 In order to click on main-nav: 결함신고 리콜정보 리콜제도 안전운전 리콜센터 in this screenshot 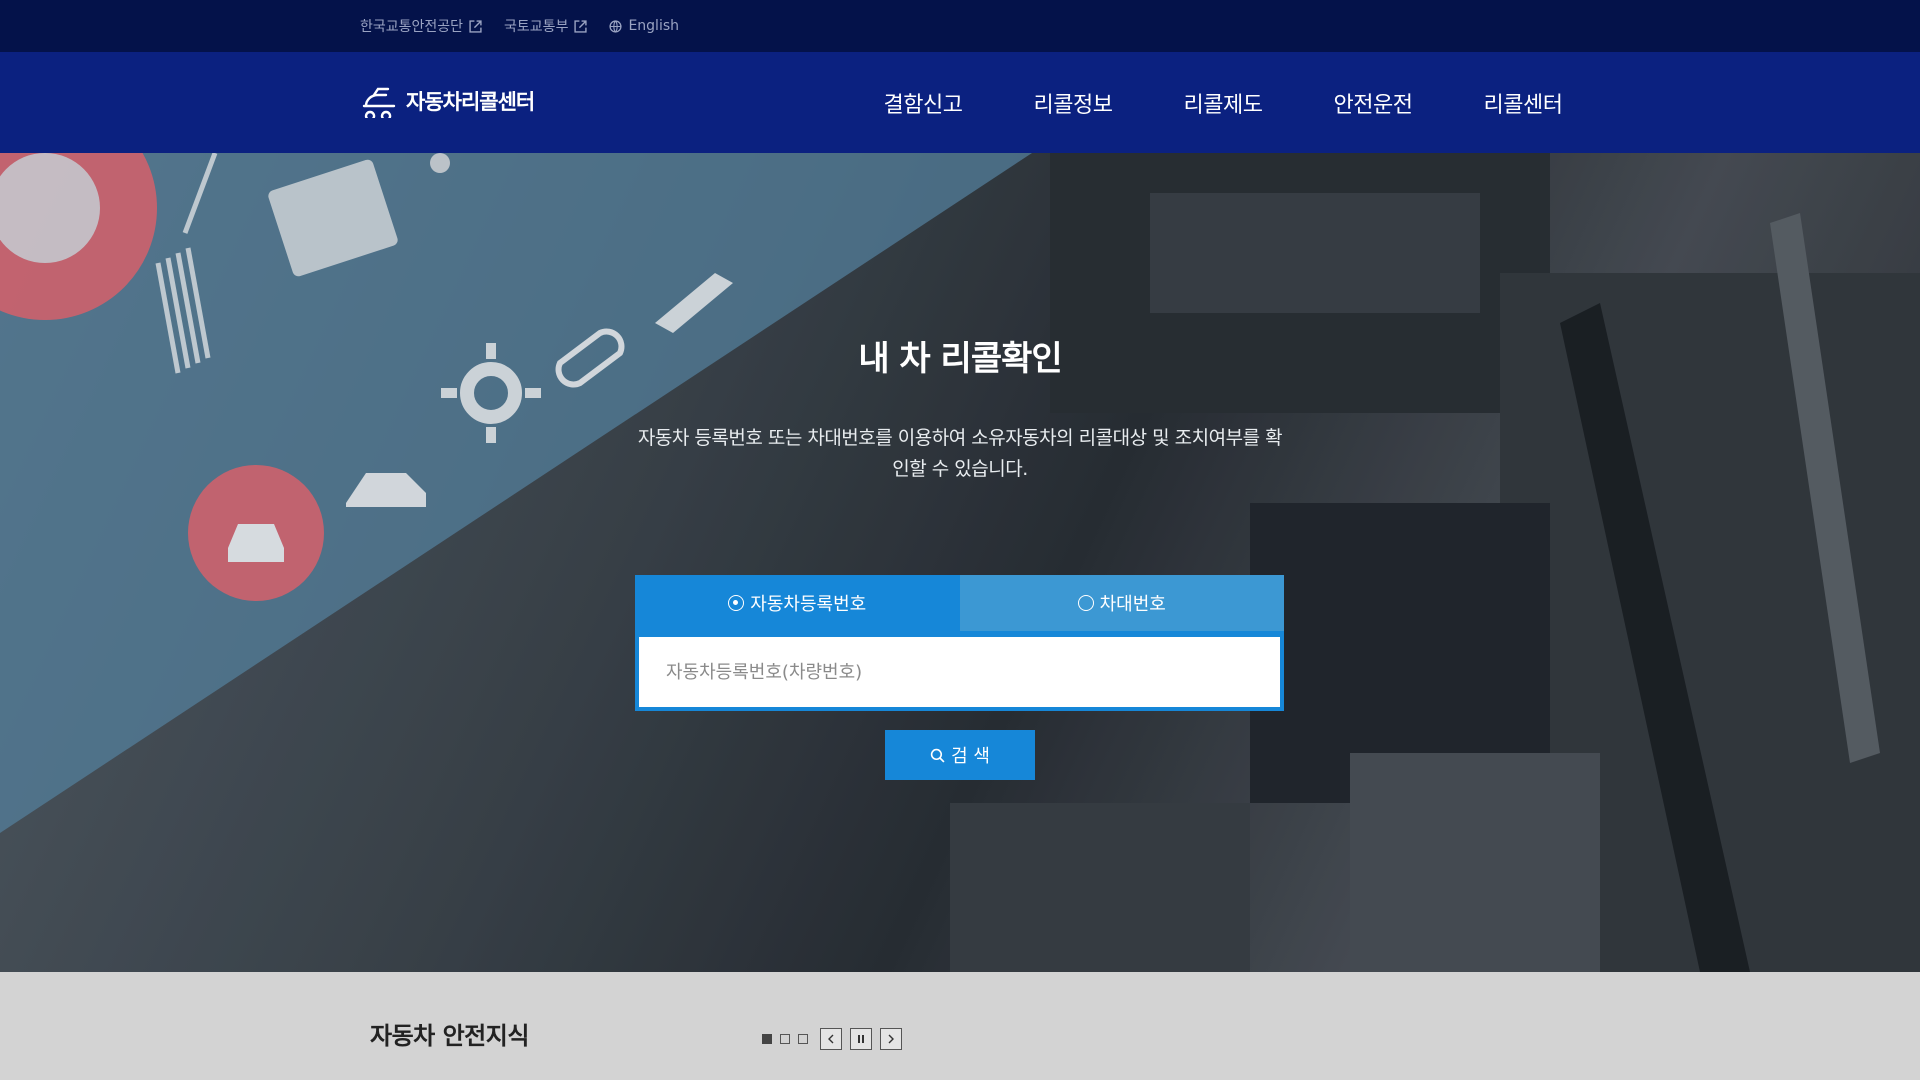, I will do `click(1223, 102)`.